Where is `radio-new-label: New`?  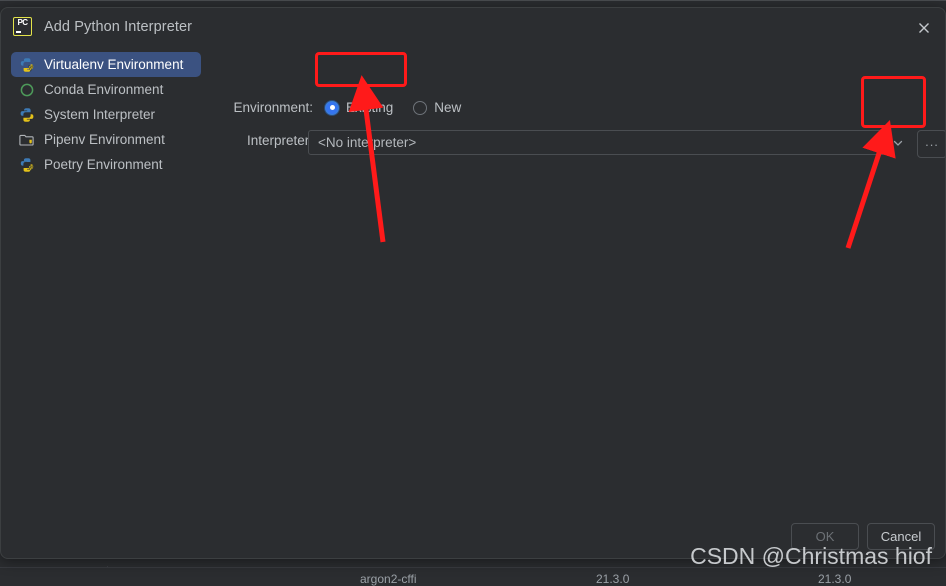
radio-new-label: New is located at coordinates (448, 107).